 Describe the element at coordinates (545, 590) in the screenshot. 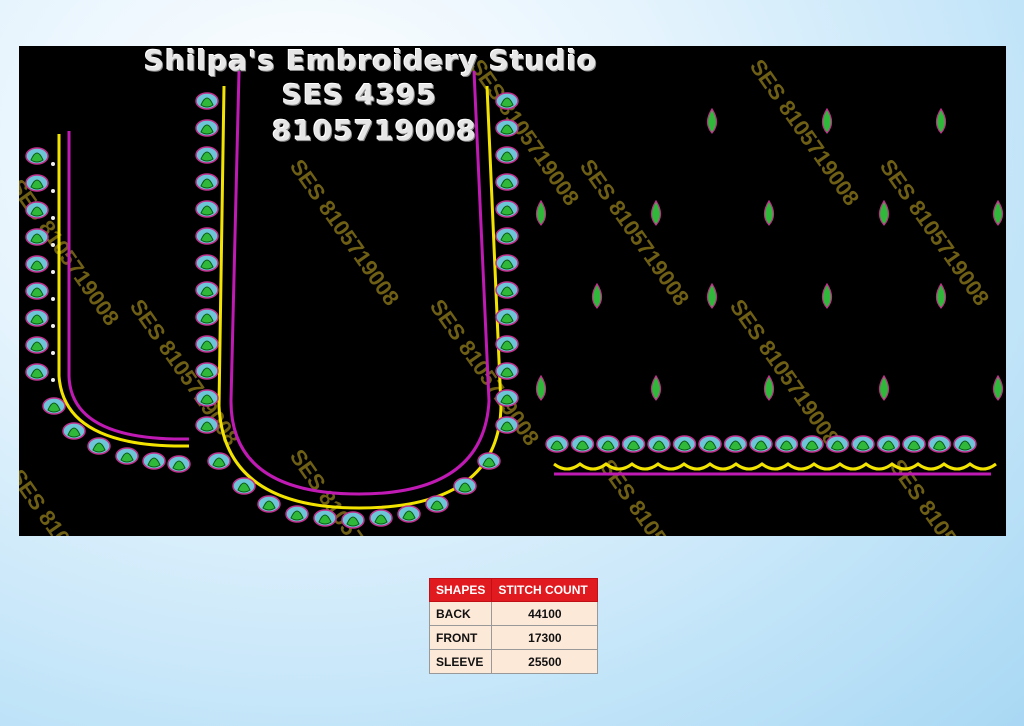

I see `column-header-stitch-count: STITCH COUNT` at that location.